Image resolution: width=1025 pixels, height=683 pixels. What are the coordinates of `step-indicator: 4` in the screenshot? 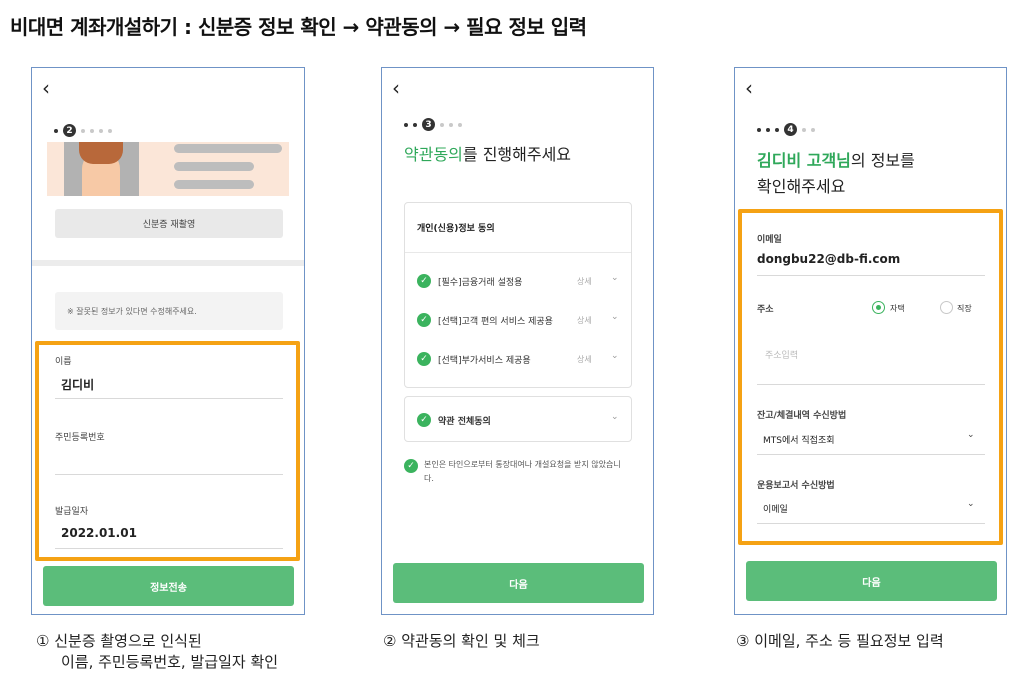 It's located at (786, 129).